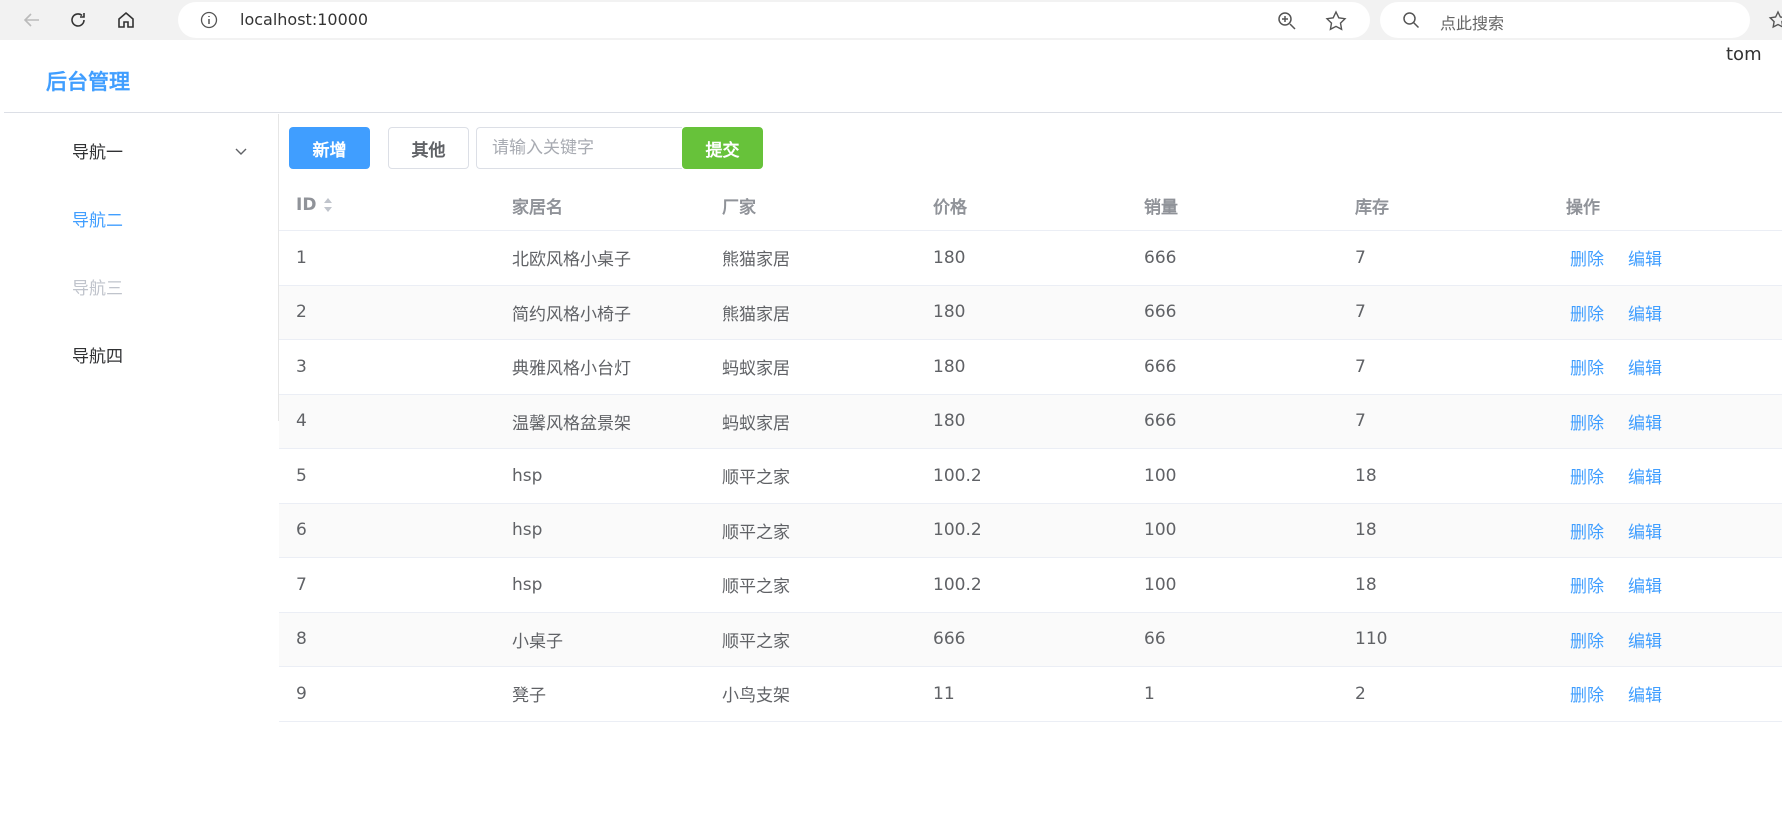 Image resolution: width=1782 pixels, height=815 pixels. I want to click on sidebar-menu: 导航一 导航二 导航三 导航四, so click(141, 267).